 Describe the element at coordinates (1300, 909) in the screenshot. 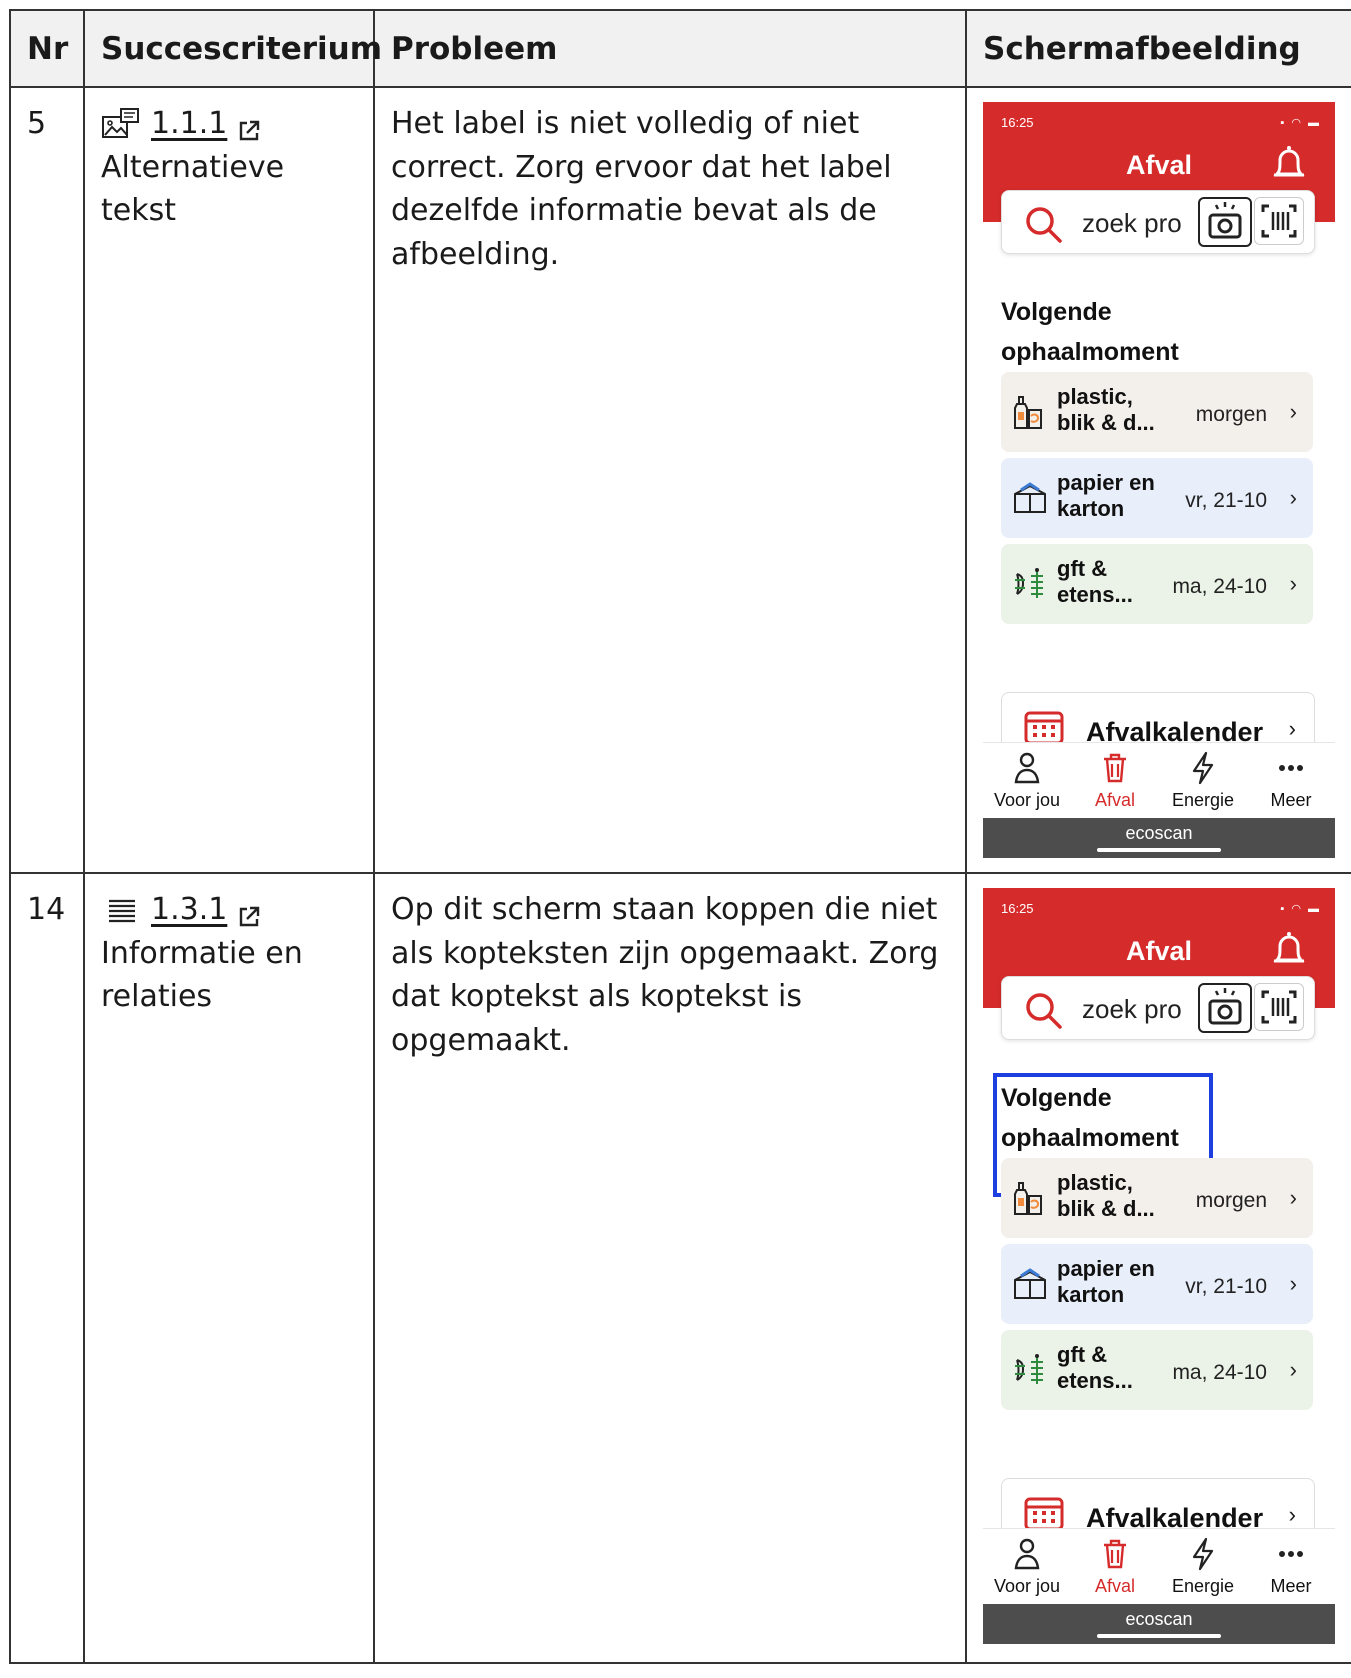

I see `status-icons: ▪ ◠ ▬` at that location.